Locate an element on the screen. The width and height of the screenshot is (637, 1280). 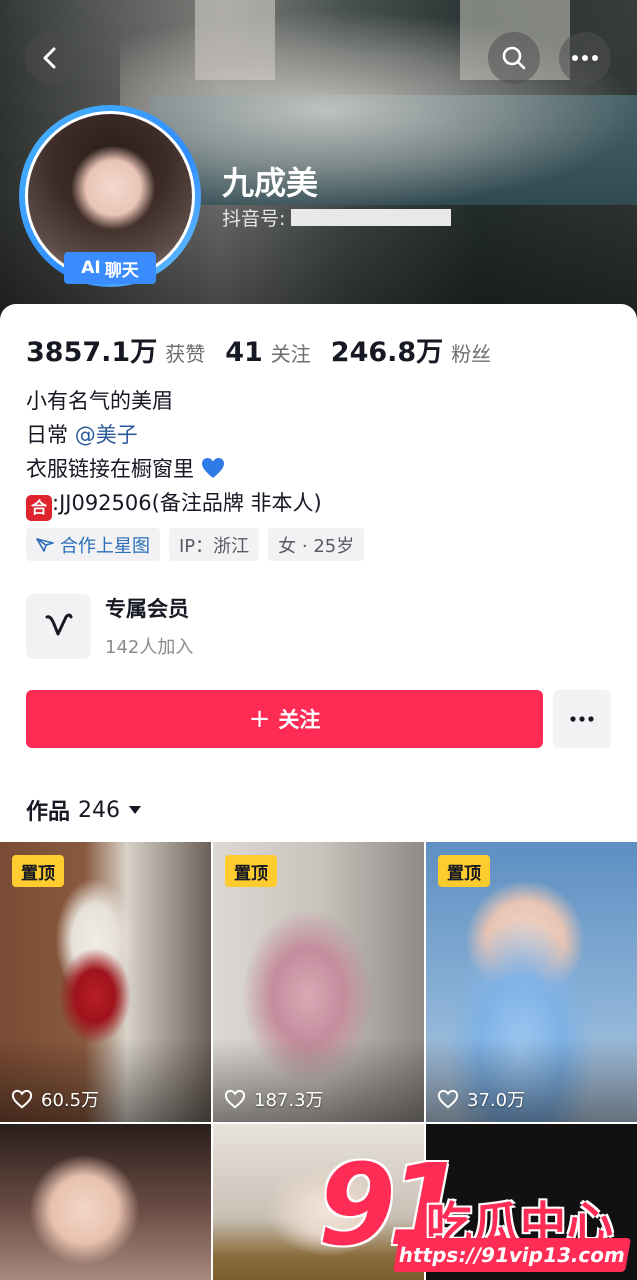
profile-tags: 合作上星图 IP：浙江 女 · 25岁 is located at coordinates (195, 544).